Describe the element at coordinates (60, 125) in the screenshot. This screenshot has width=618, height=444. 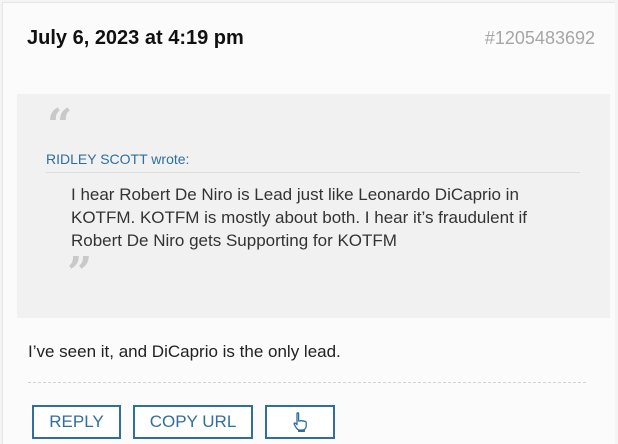
I see `open-quote-icon: “` at that location.